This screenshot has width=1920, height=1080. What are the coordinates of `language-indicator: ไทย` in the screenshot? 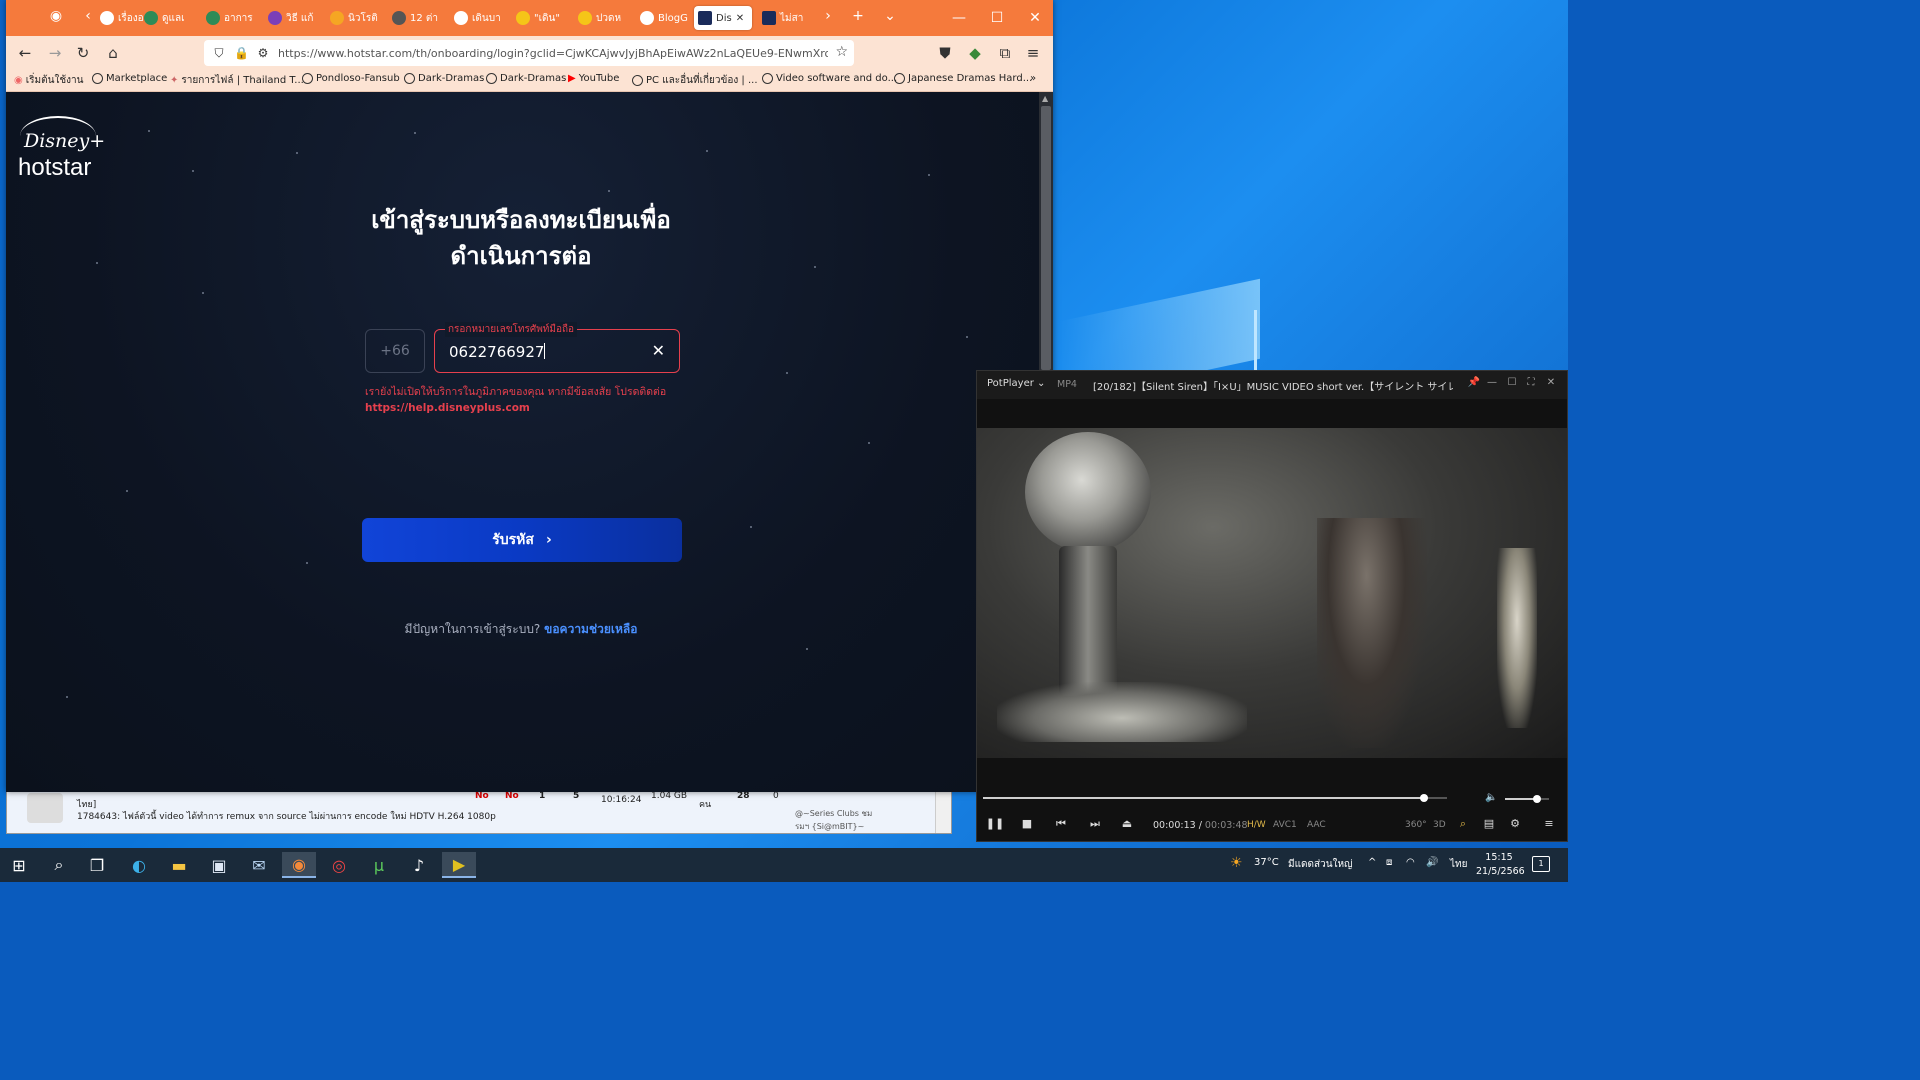 It's located at (1458, 864).